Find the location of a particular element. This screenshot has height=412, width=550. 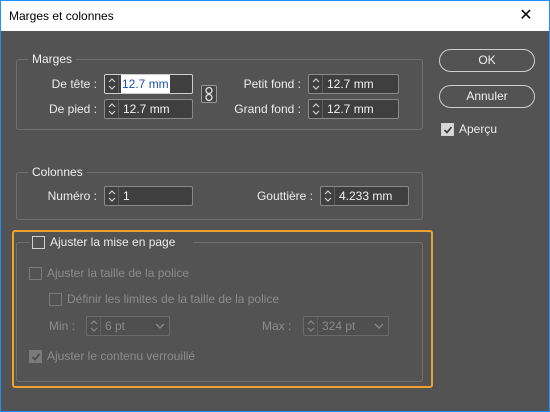

cancel-button: Annuler is located at coordinates (487, 96).